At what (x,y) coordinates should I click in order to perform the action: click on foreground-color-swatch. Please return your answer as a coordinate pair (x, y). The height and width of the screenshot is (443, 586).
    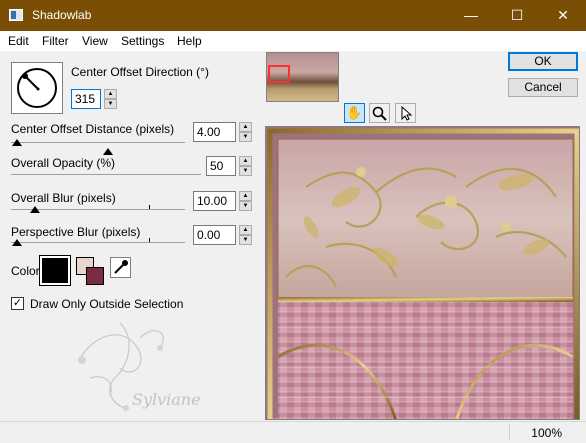
    Looking at the image, I should click on (95, 276).